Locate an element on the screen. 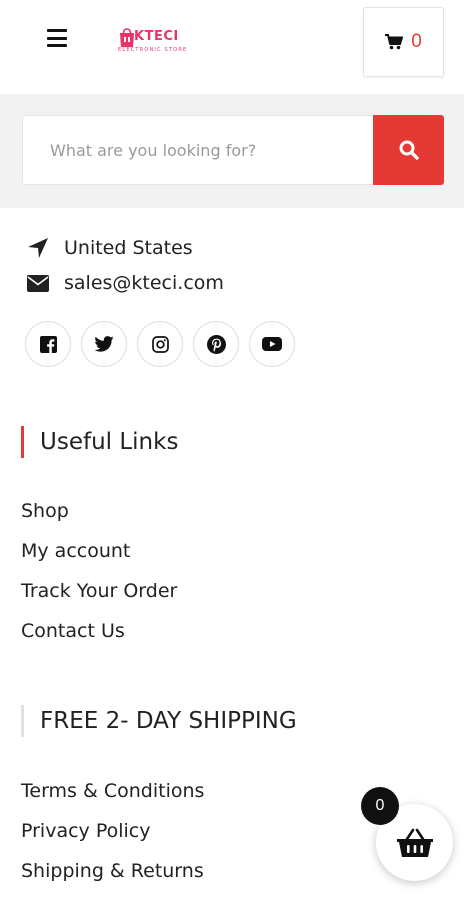 The height and width of the screenshot is (900, 464). facebook-icon is located at coordinates (48, 344).